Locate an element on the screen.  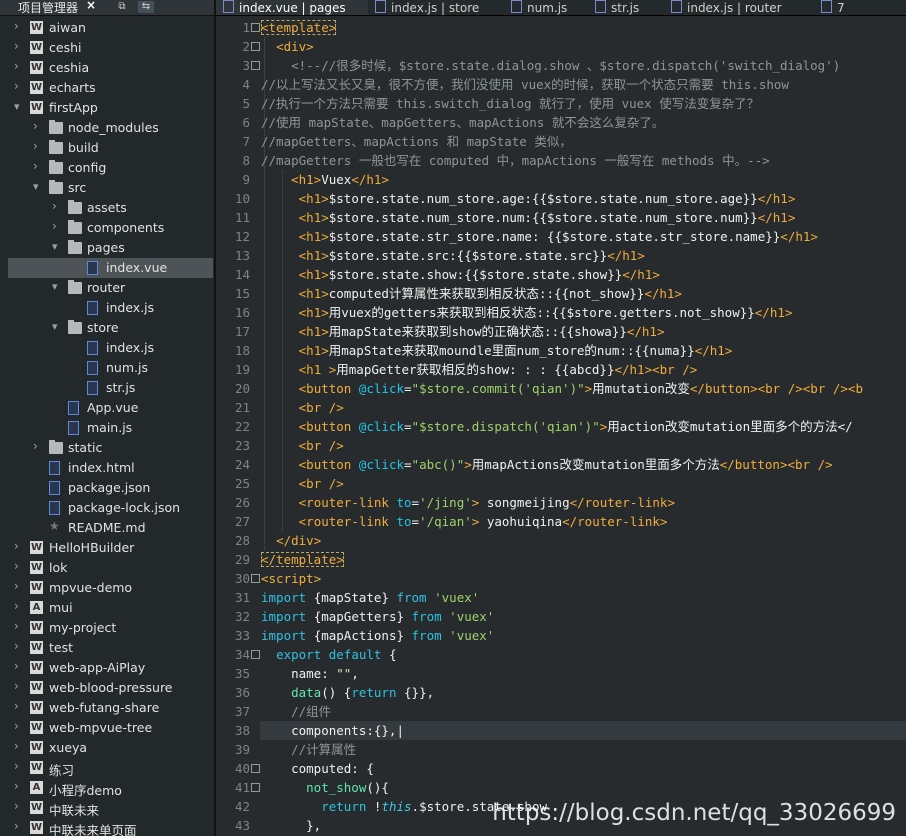
tree-item: › Wceshi is located at coordinates (107, 48).